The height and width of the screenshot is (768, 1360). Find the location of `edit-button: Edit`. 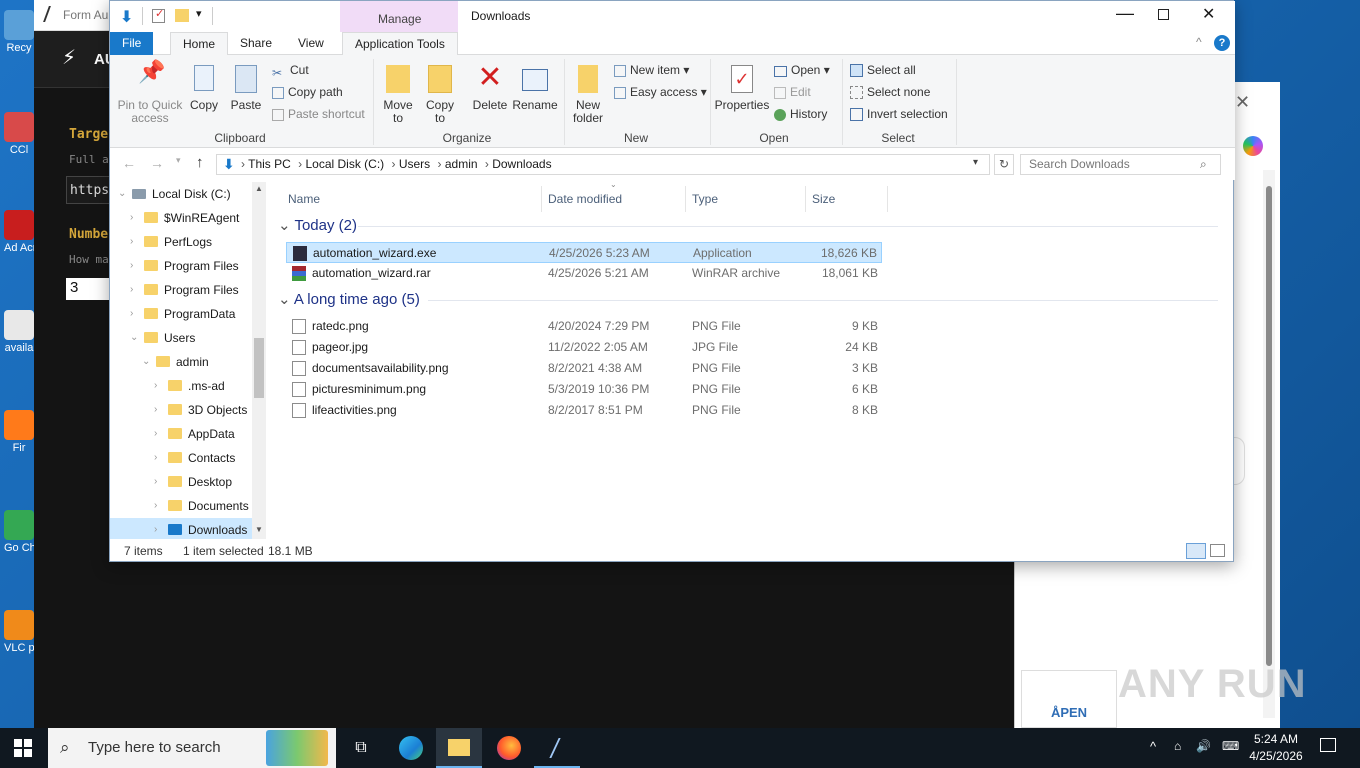

edit-button: Edit is located at coordinates (792, 92).